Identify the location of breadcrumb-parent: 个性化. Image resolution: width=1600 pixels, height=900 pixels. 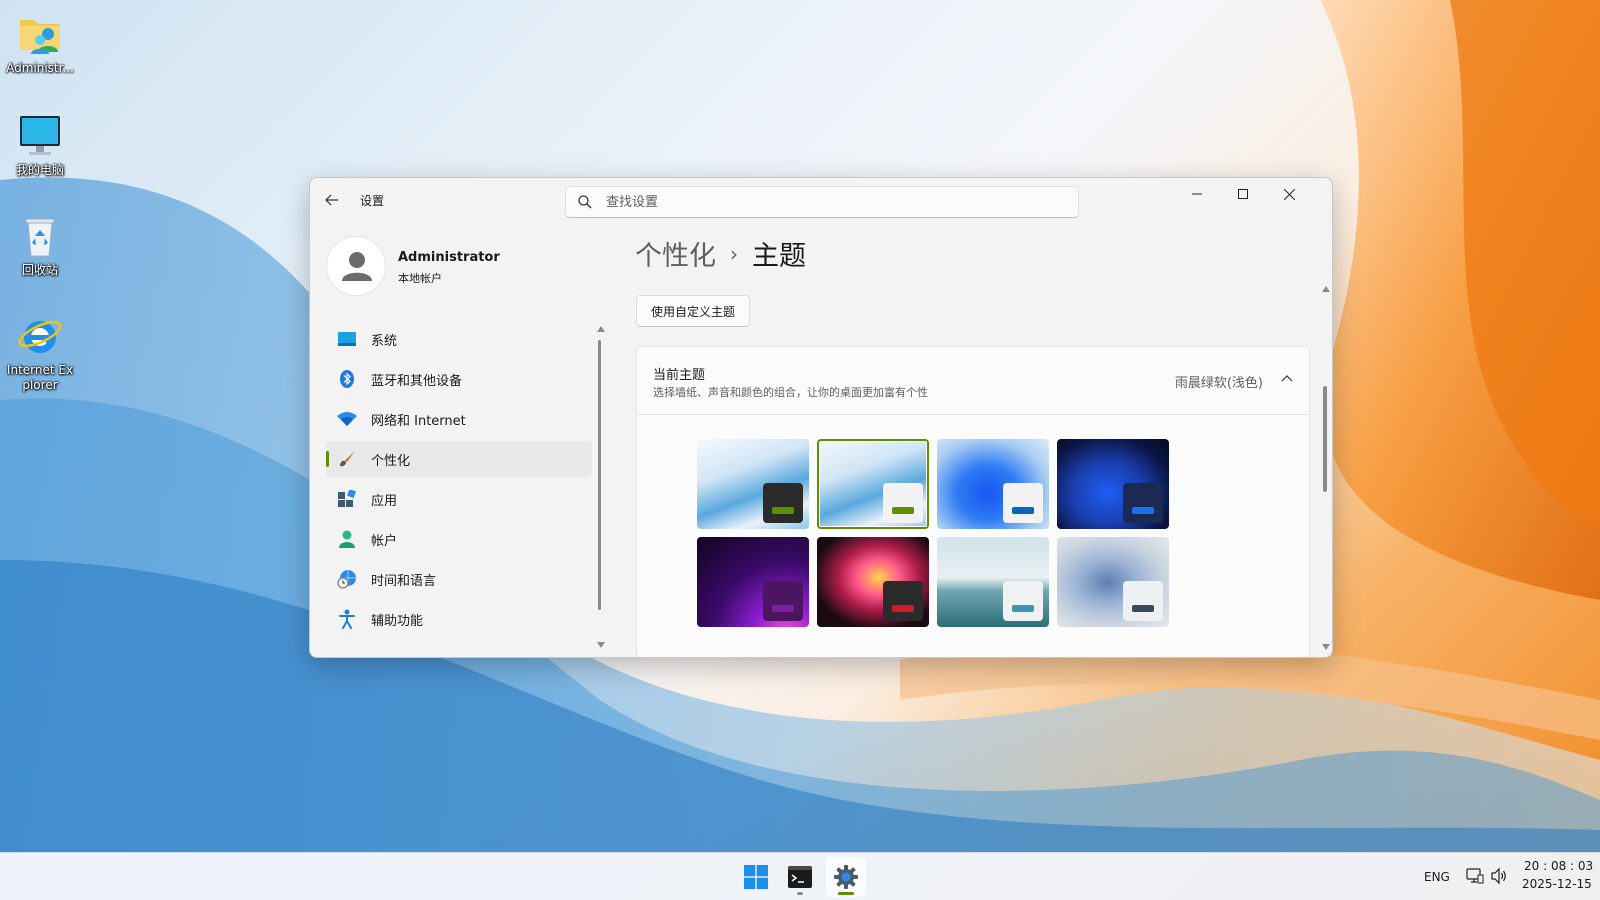
(675, 253).